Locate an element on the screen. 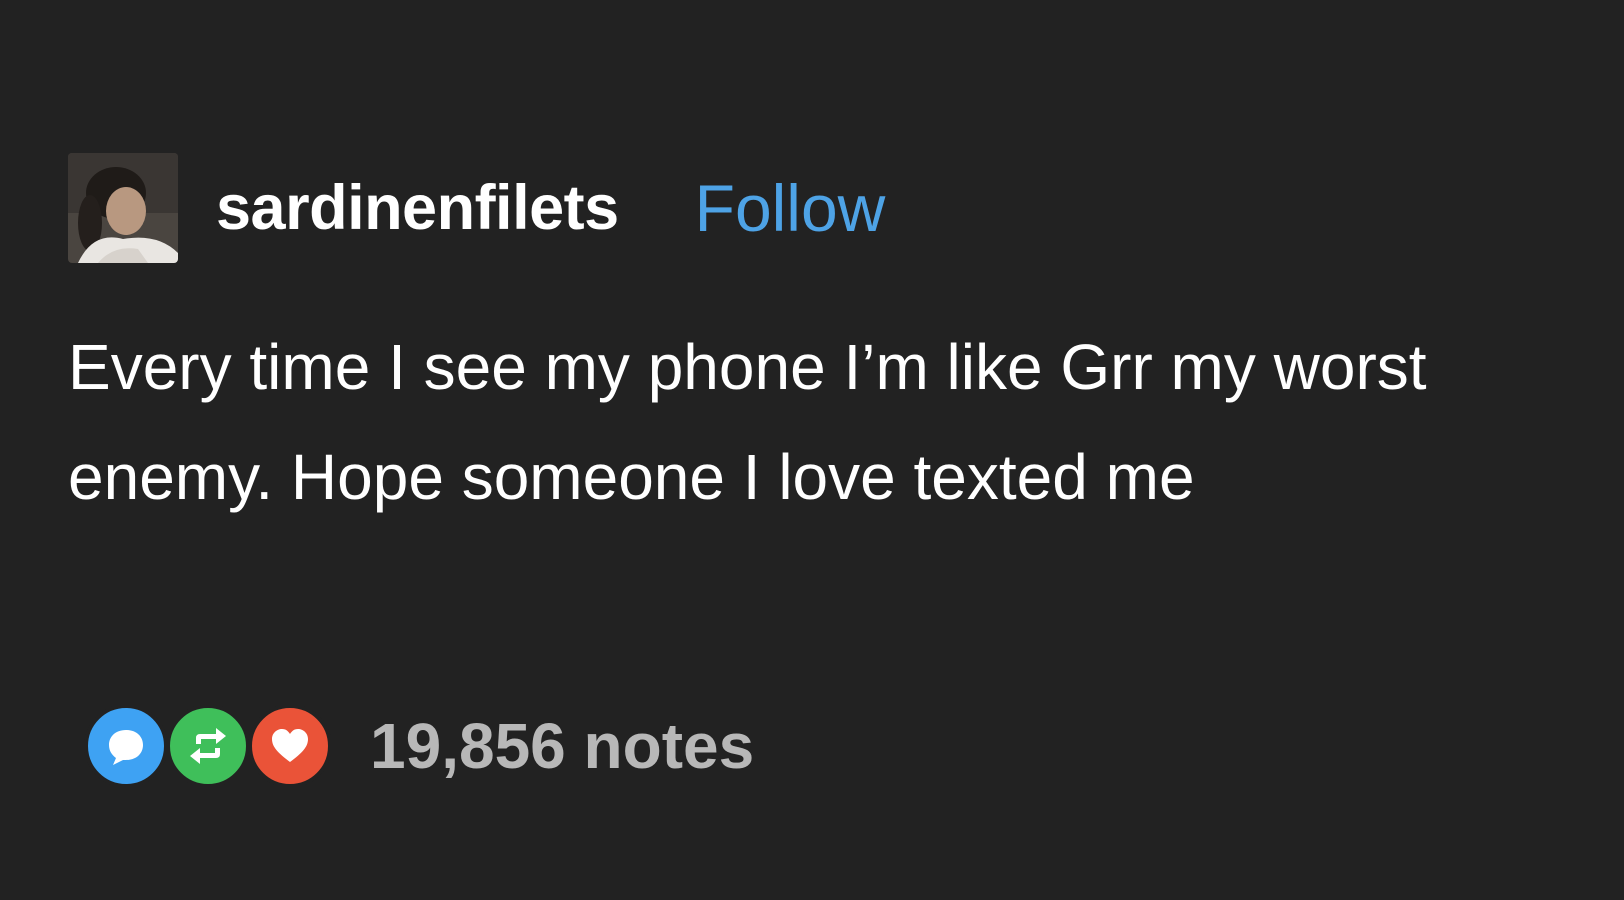  post-header: sardinenfilets Follow is located at coordinates (476, 208).